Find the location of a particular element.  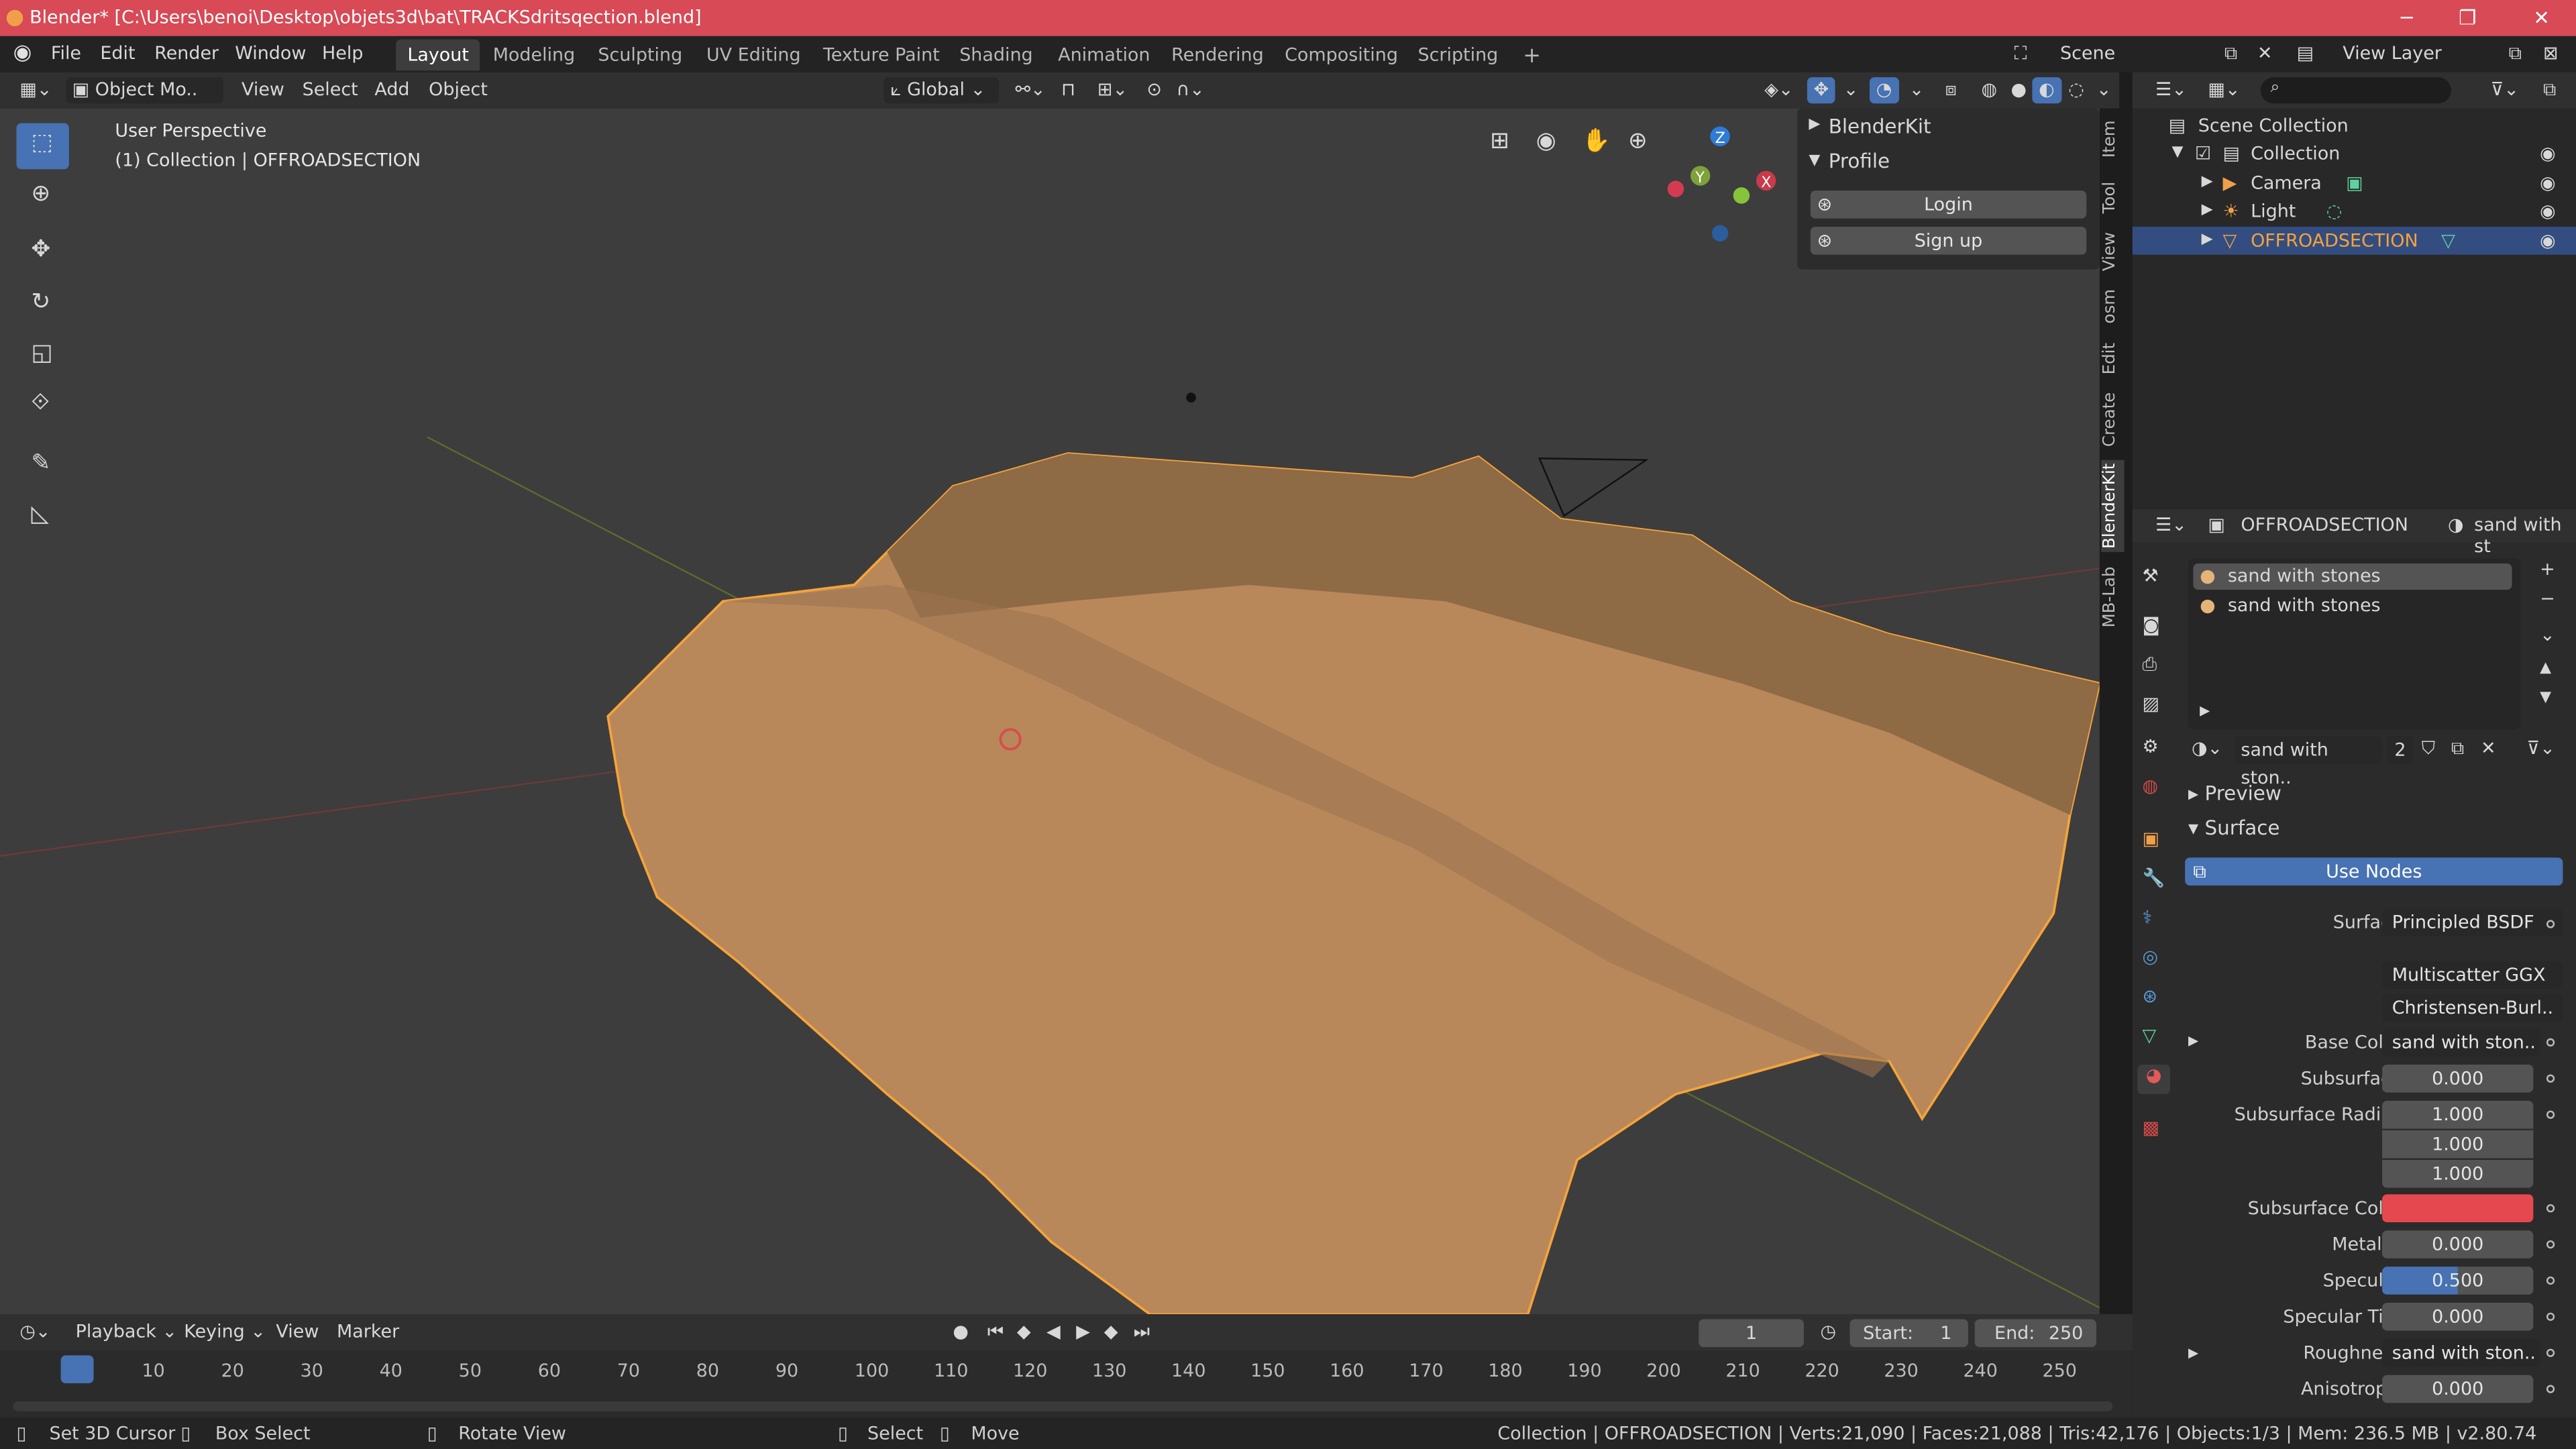

record-icon: ● is located at coordinates (961, 1333).